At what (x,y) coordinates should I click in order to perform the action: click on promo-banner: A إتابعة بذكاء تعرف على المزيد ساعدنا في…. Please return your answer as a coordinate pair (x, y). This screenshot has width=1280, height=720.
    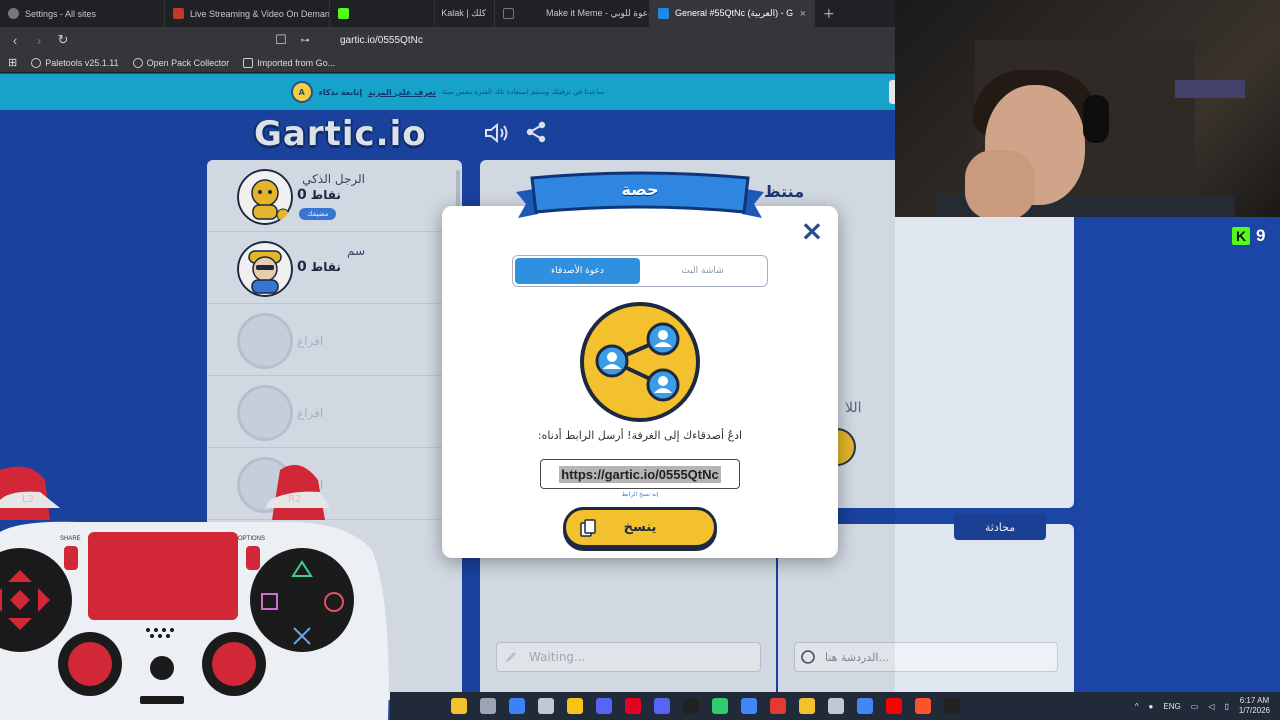
    Looking at the image, I should click on (447, 92).